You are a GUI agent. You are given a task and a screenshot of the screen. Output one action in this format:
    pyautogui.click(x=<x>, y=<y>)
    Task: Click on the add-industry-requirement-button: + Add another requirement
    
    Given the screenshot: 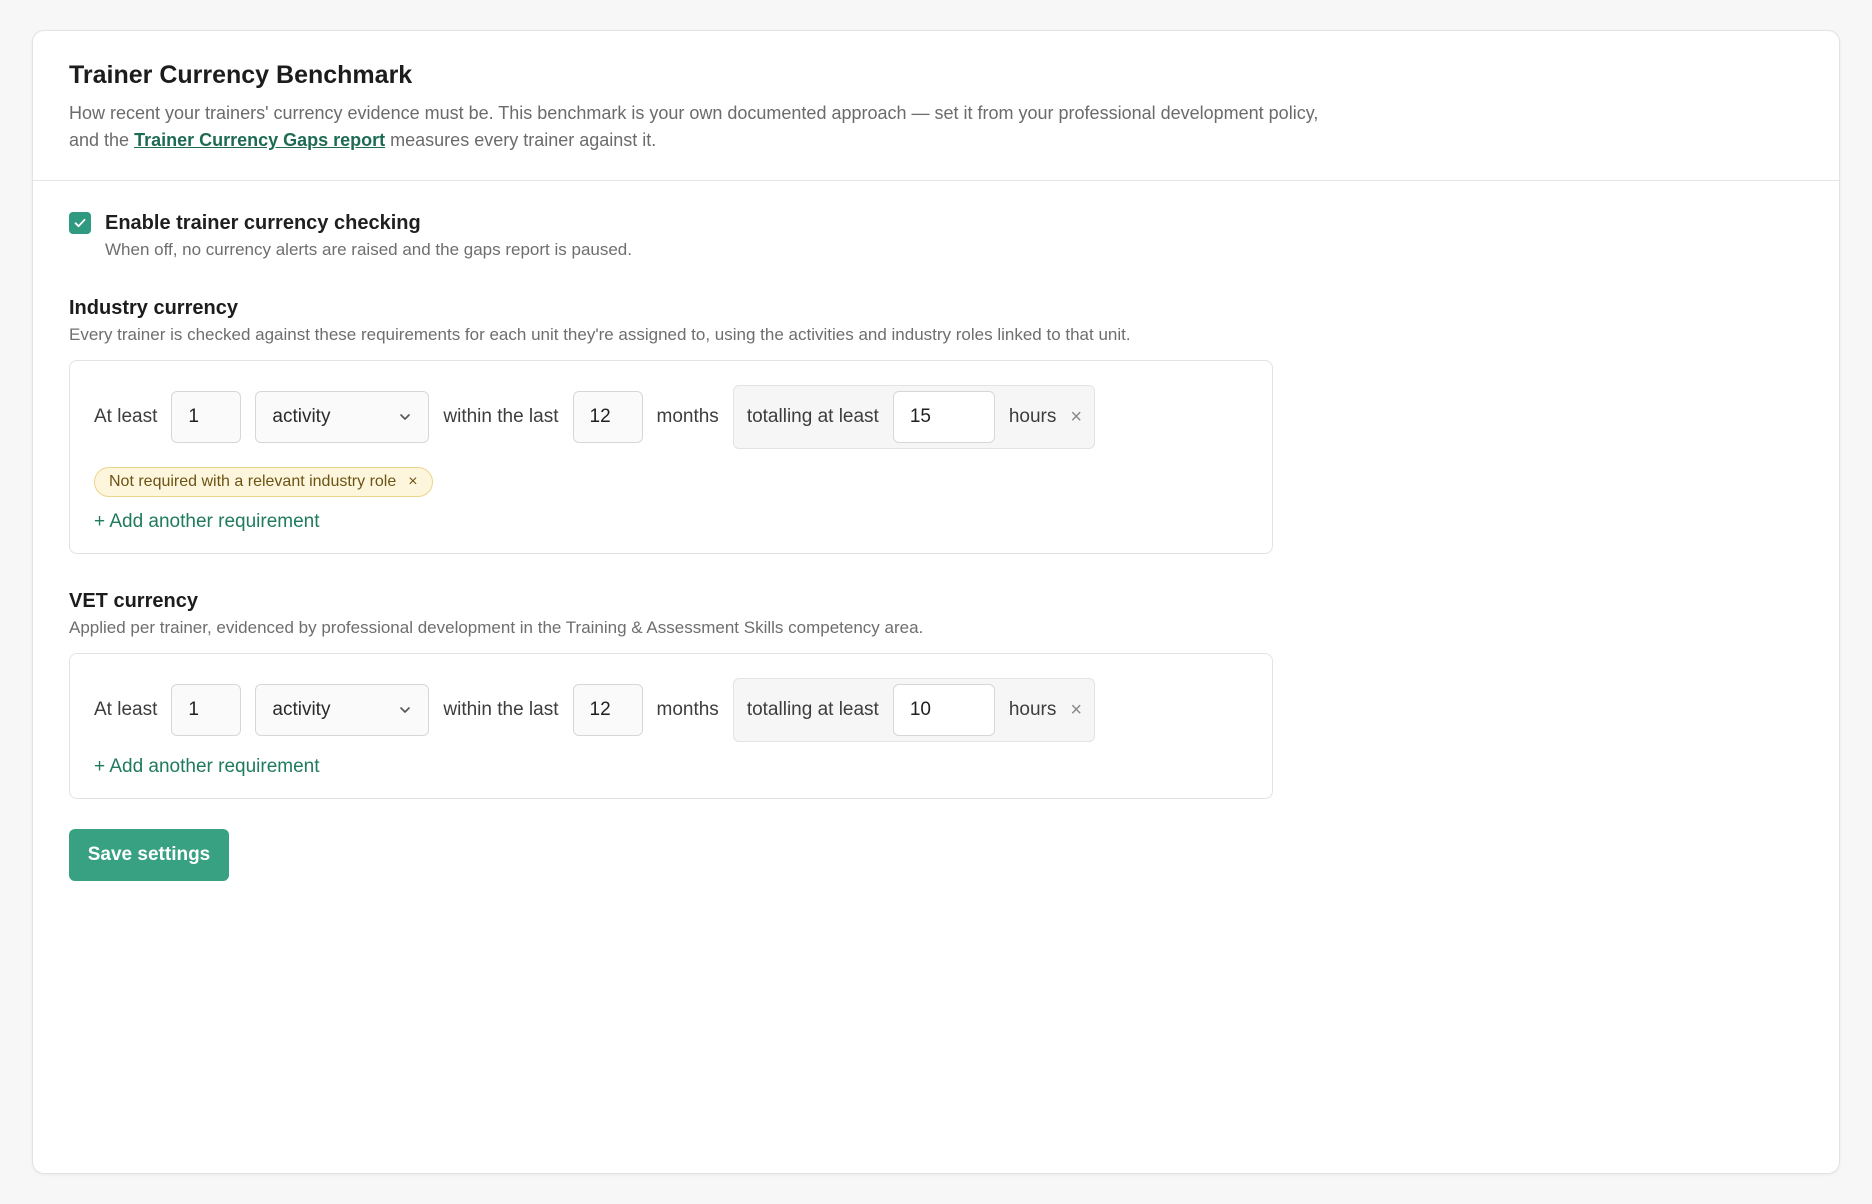 What is the action you would take?
    pyautogui.click(x=671, y=522)
    